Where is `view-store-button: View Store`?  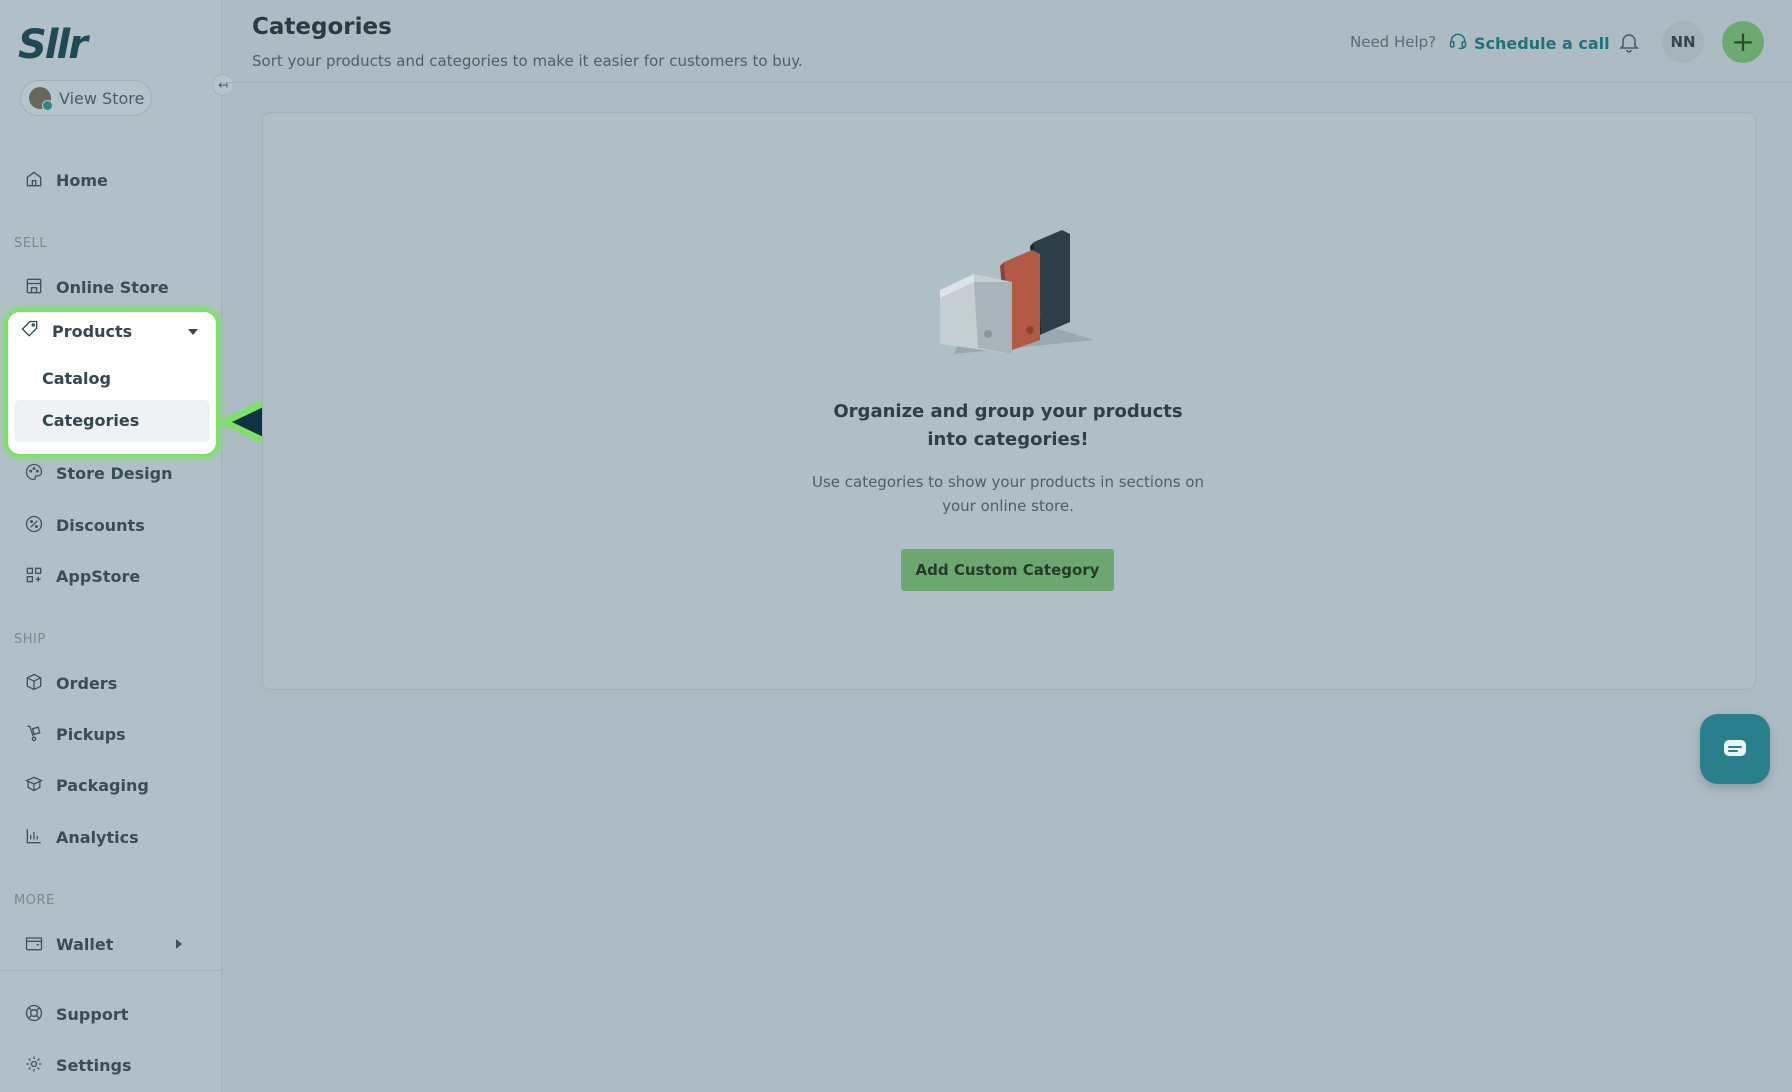 view-store-button: View Store is located at coordinates (86, 98).